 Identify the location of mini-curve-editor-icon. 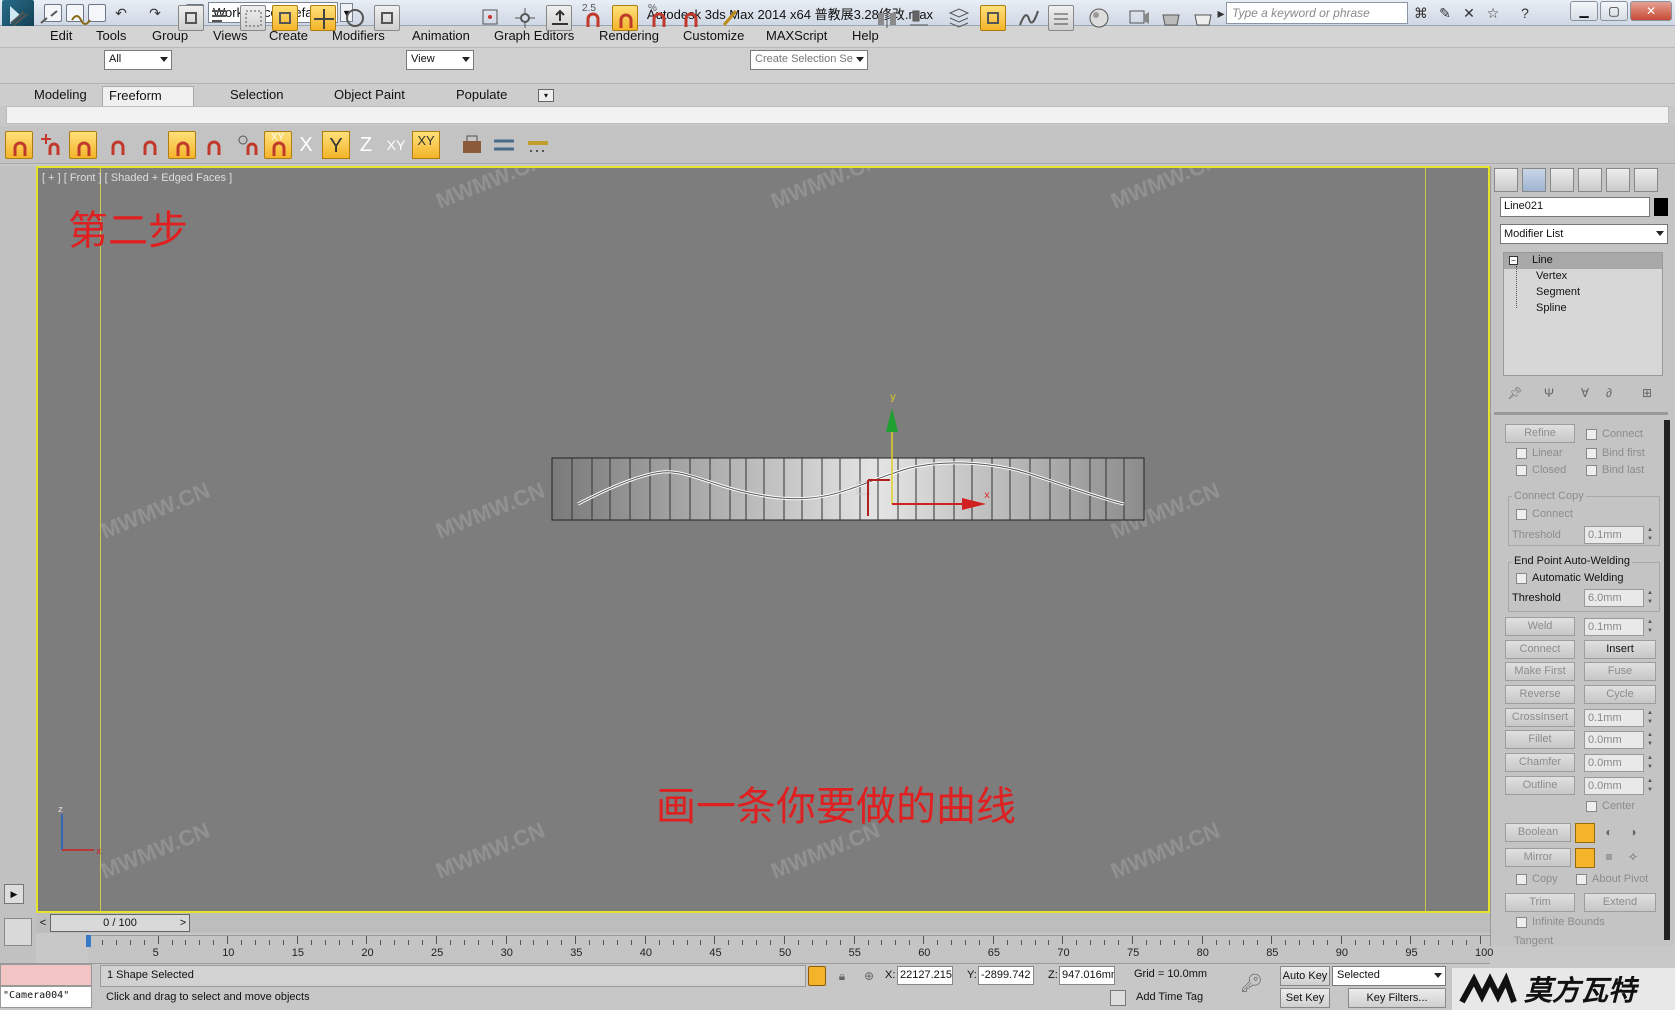
(18, 932).